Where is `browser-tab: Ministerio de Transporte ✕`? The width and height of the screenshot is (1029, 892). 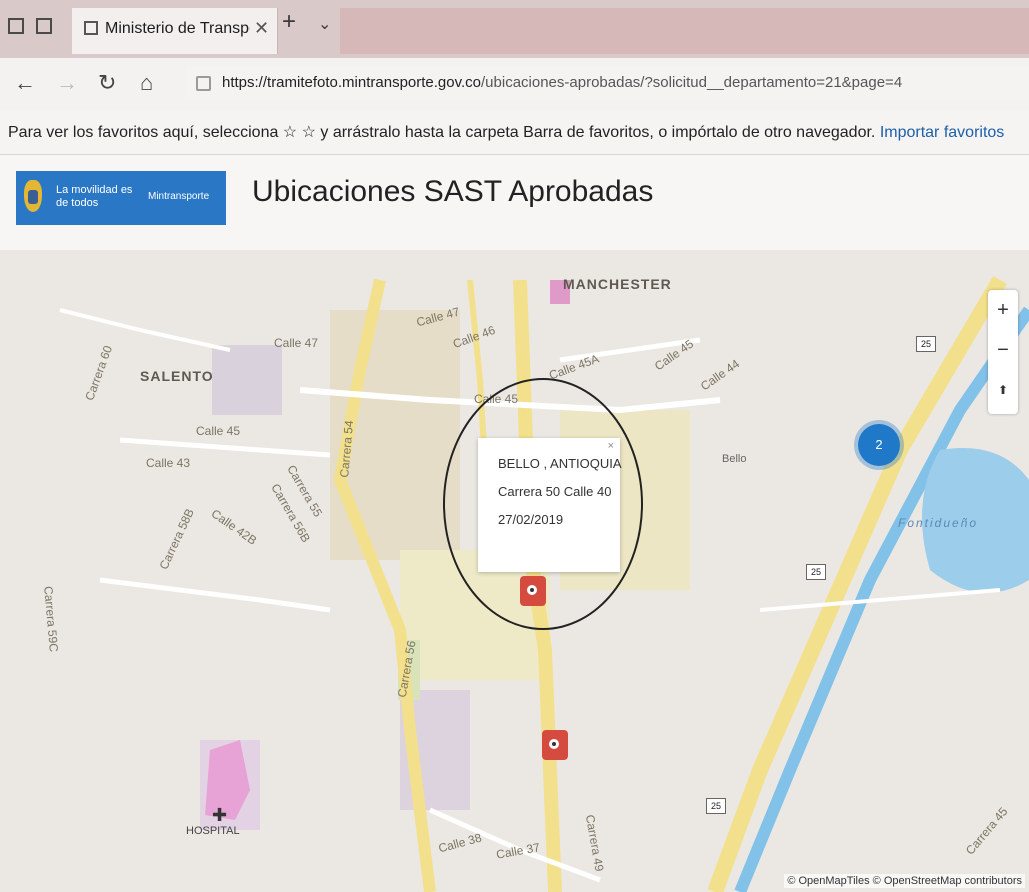 browser-tab: Ministerio de Transporte ✕ is located at coordinates (175, 31).